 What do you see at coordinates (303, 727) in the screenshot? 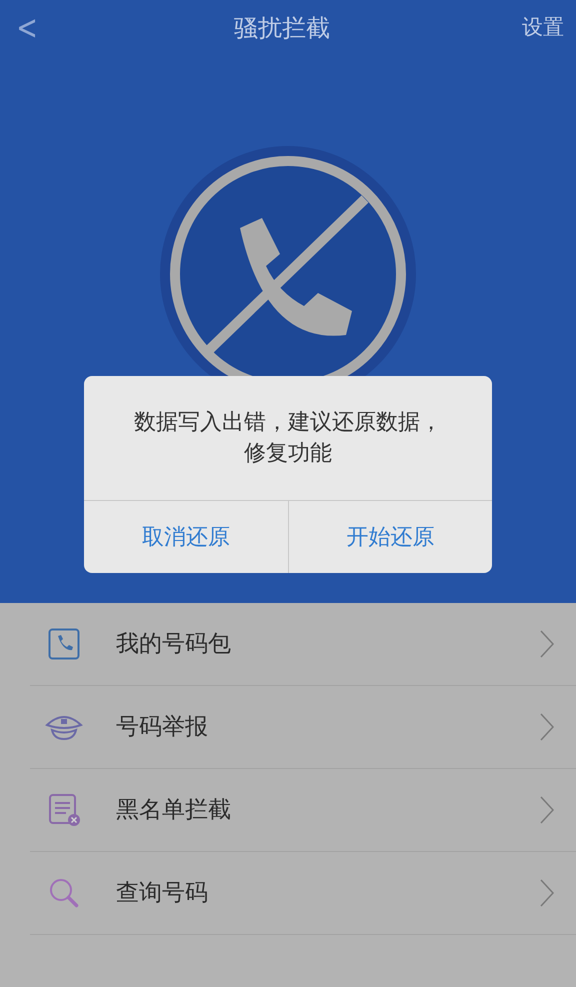
I see `menu-item: 号码举报` at bounding box center [303, 727].